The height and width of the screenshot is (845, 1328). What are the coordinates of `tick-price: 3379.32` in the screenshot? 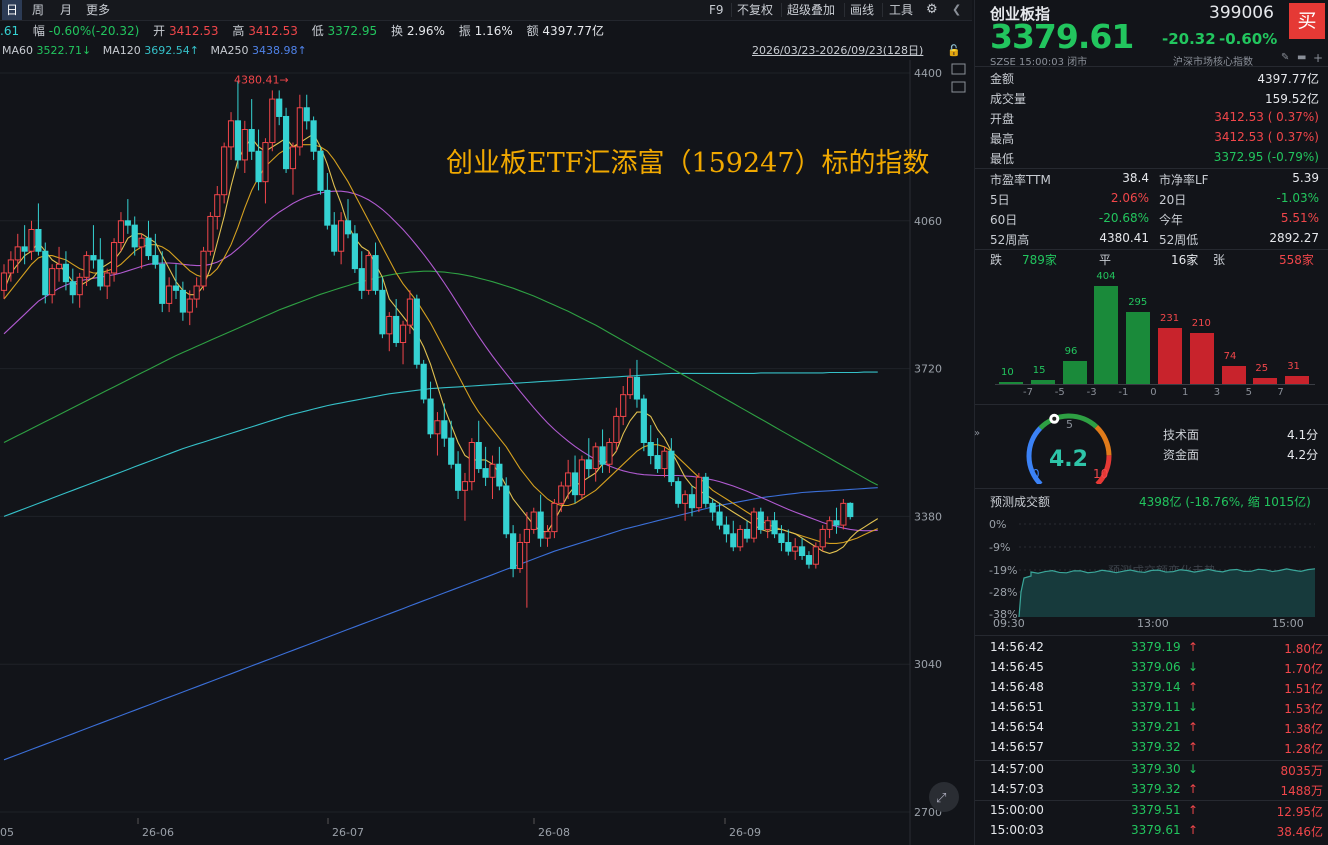 It's located at (1156, 789).